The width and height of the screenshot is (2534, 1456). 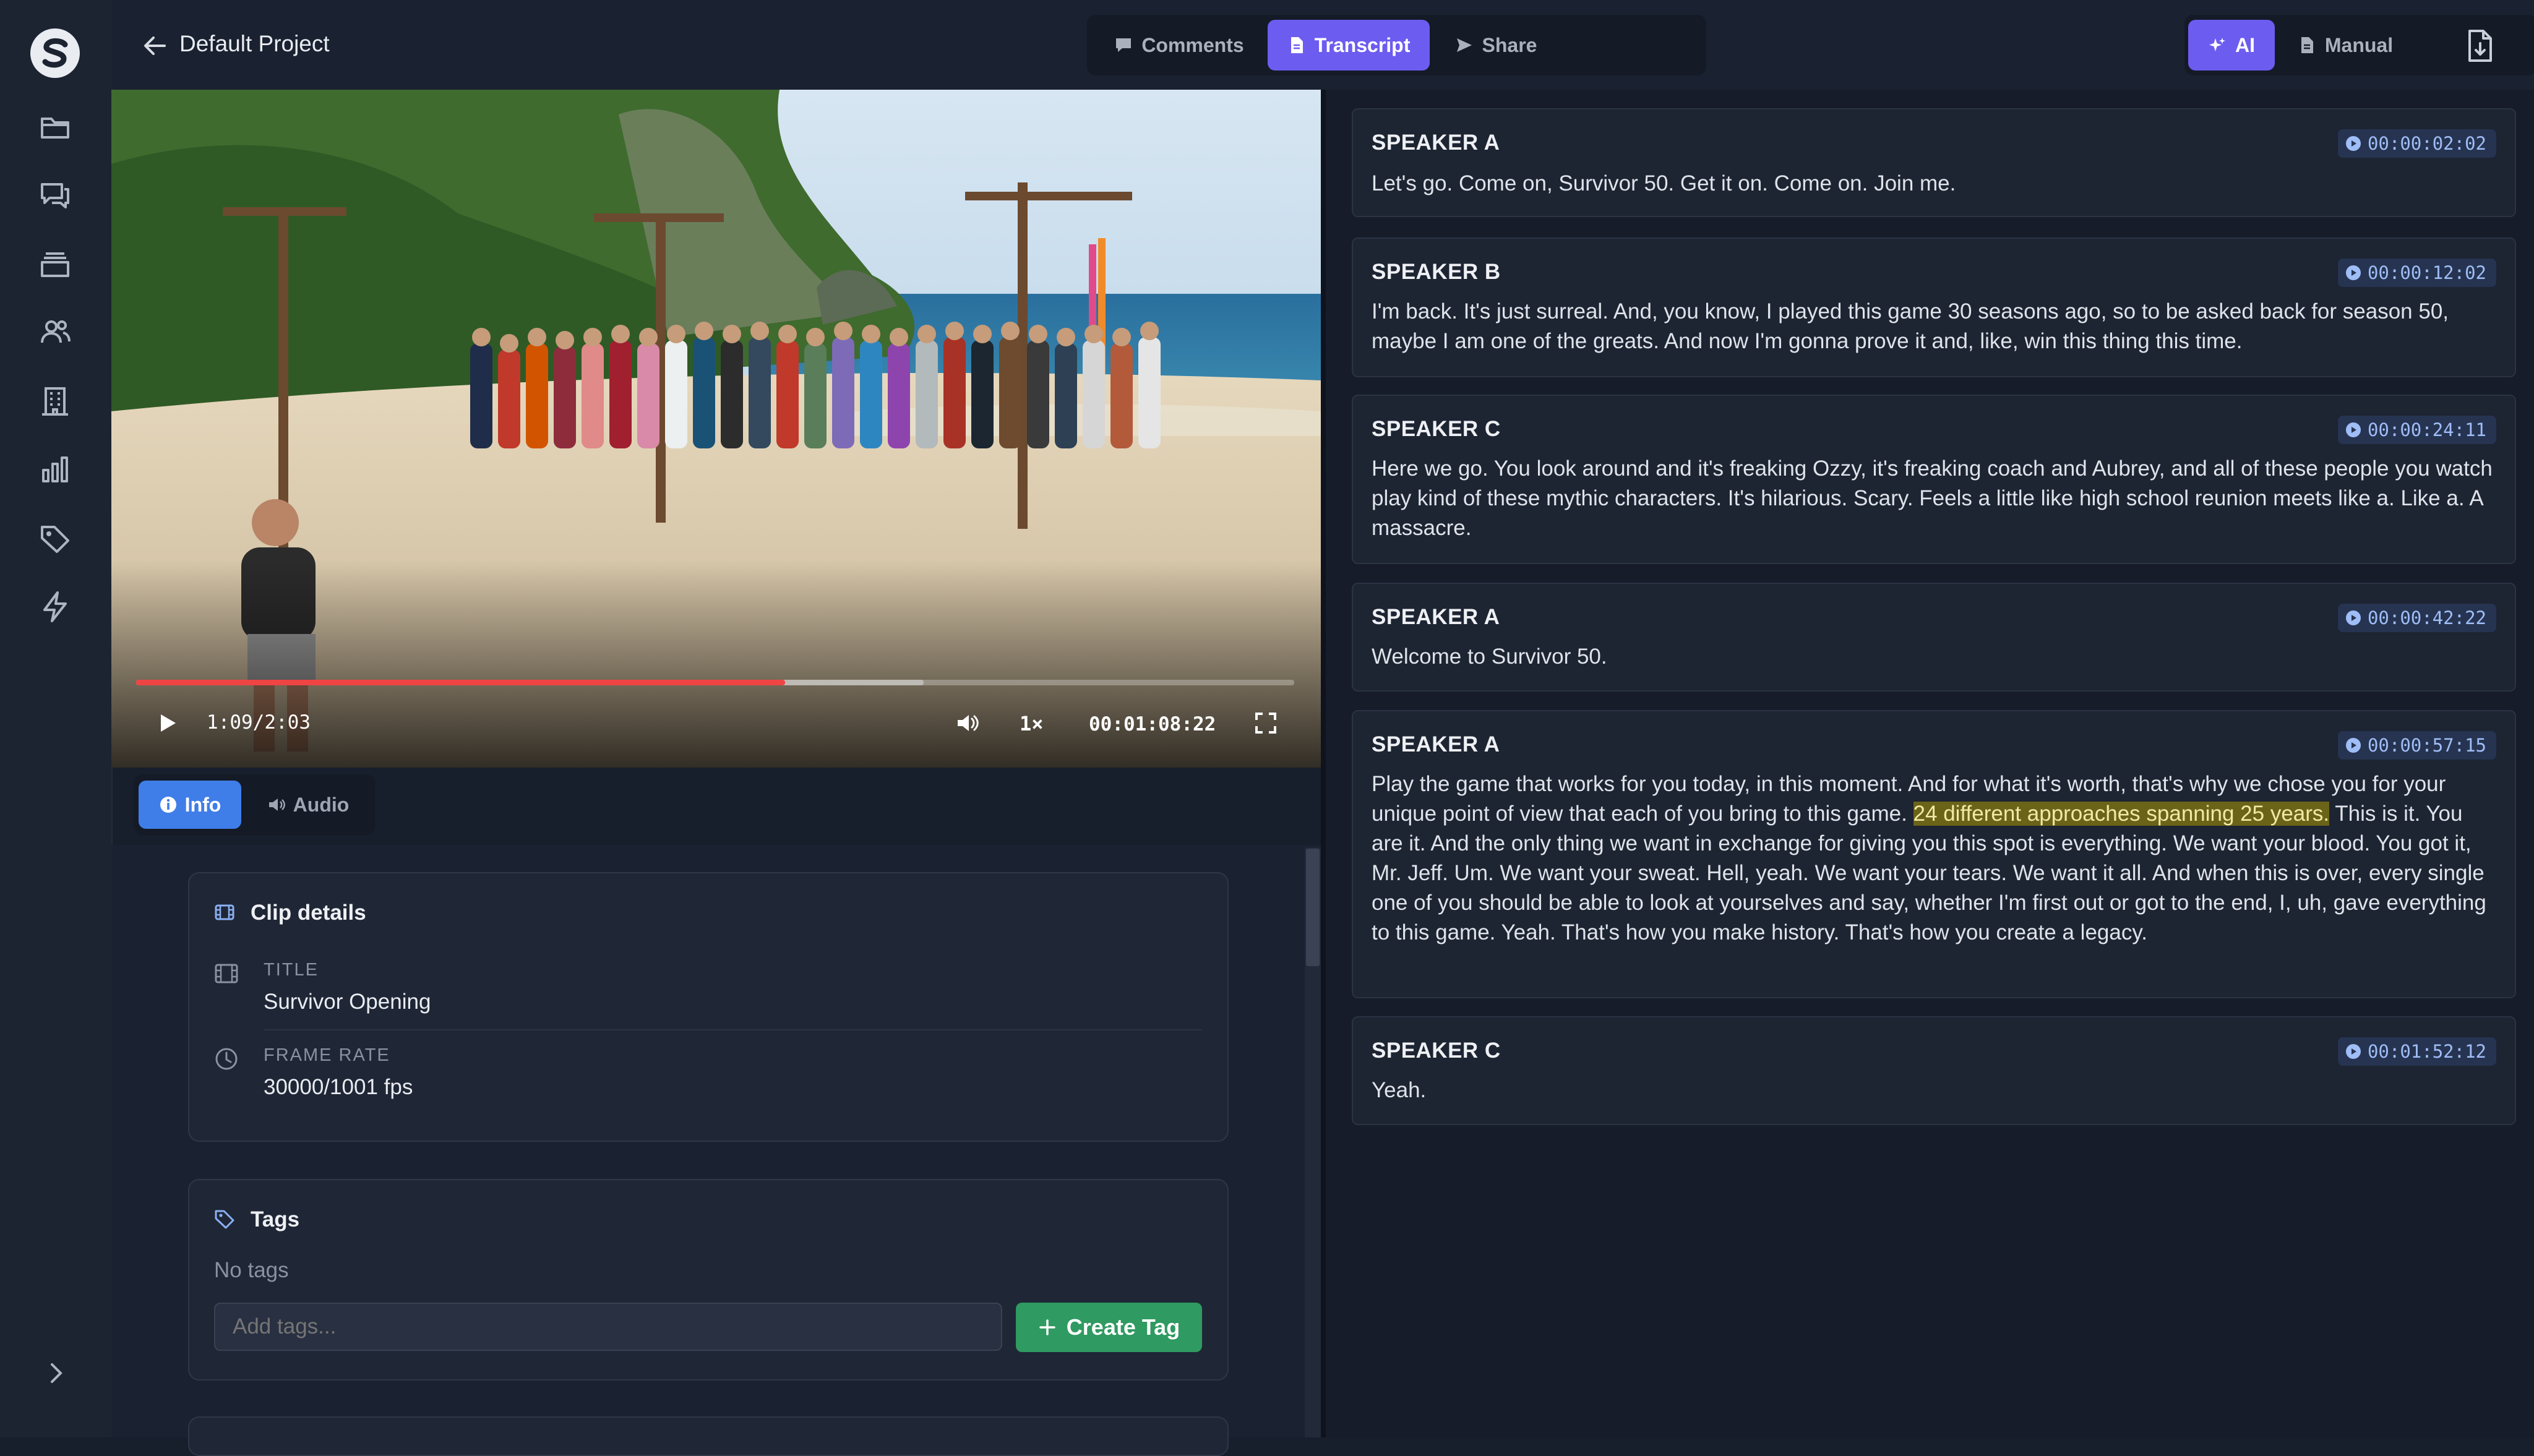 What do you see at coordinates (56, 1373) in the screenshot?
I see `chevron-right-icon` at bounding box center [56, 1373].